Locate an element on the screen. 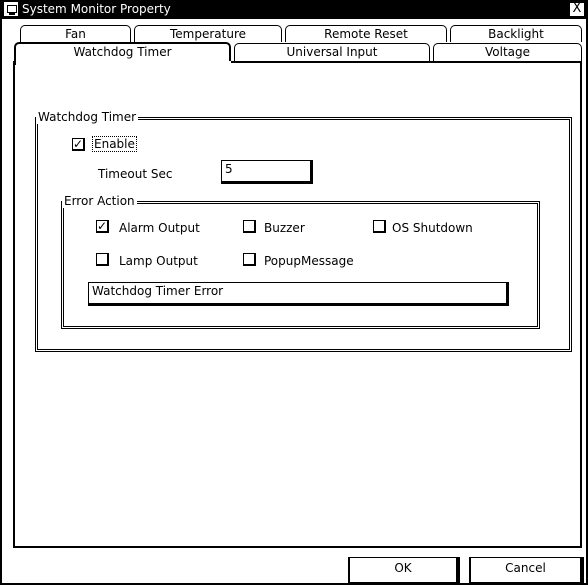 The height and width of the screenshot is (585, 588). tab-remote-reset-label: Remote Reset is located at coordinates (366, 34).